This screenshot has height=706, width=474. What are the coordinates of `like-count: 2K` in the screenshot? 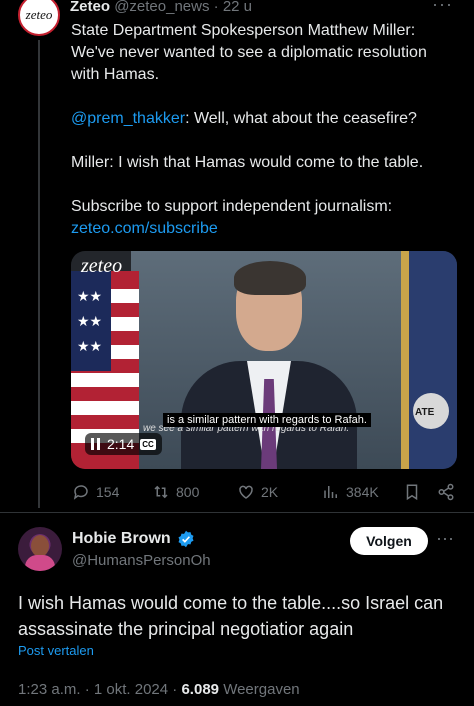 It's located at (270, 492).